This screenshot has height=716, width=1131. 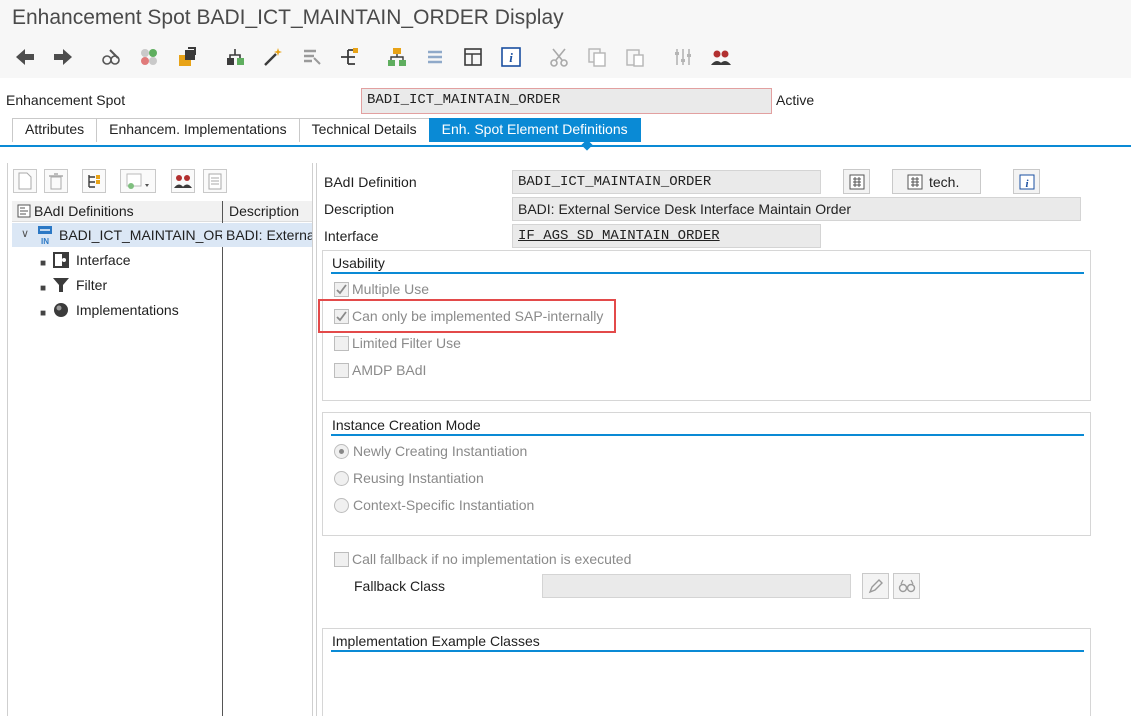 I want to click on display-change-icon, so click(x=111, y=57).